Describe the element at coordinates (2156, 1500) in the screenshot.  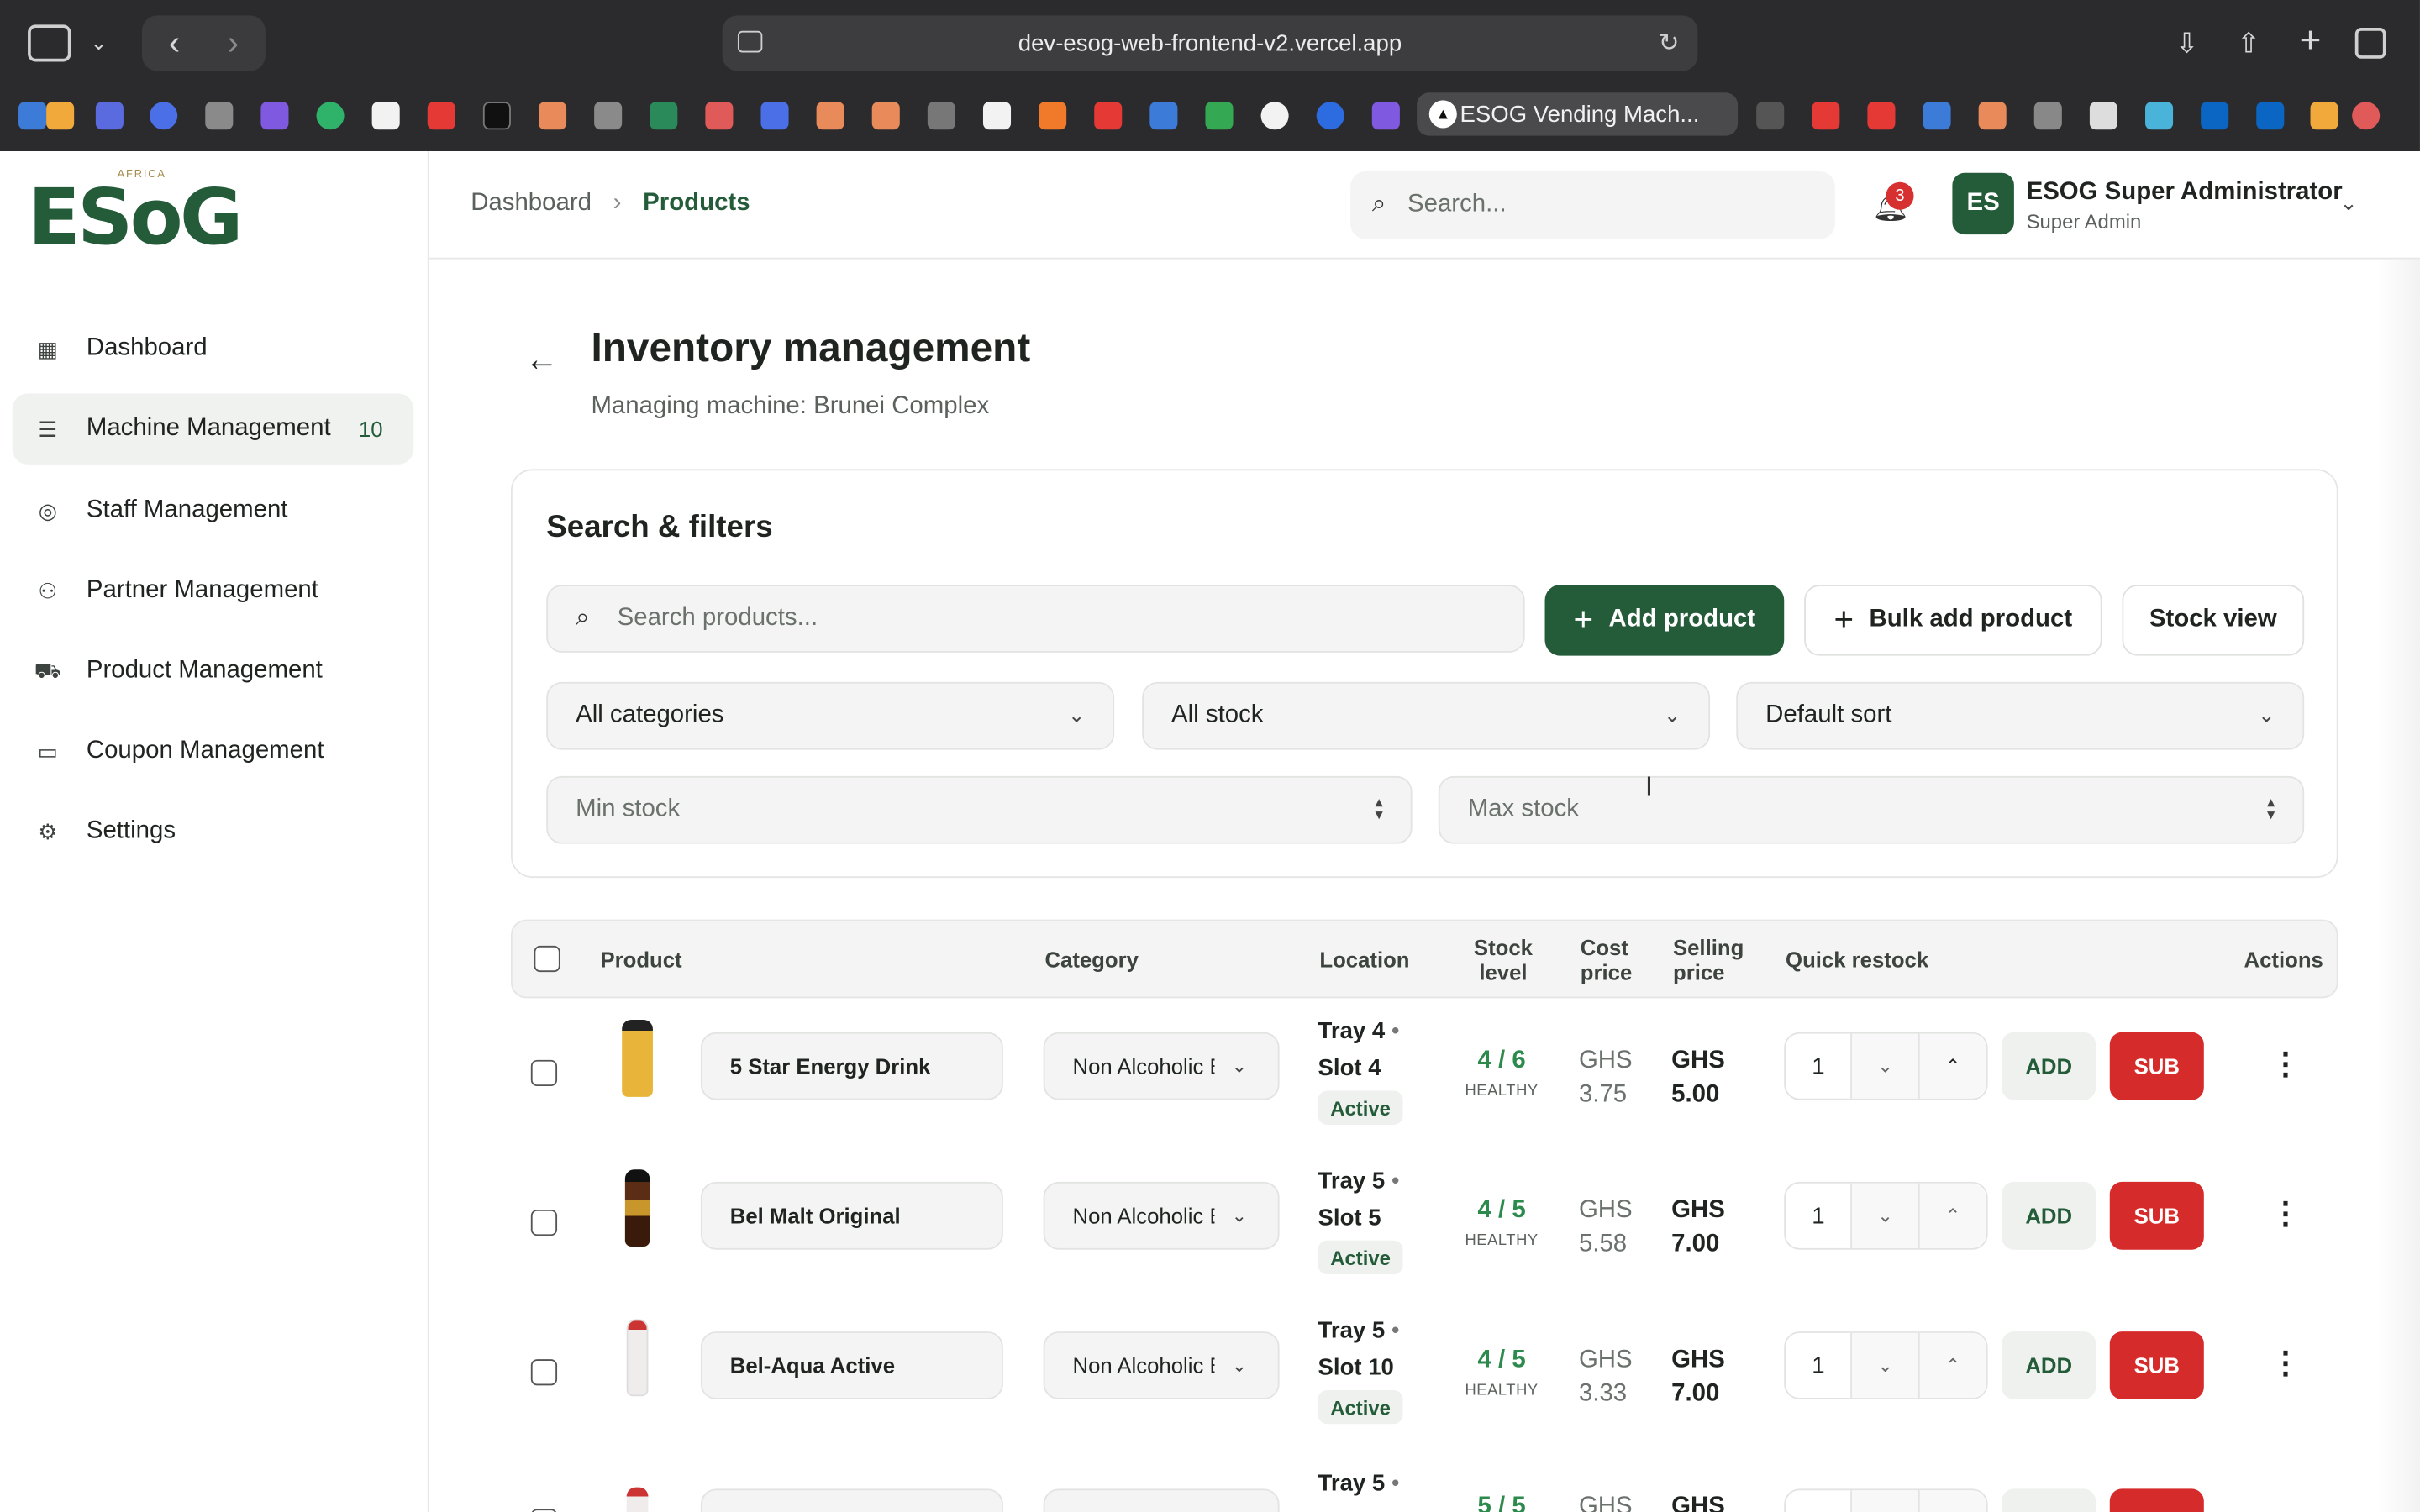
I see `subtract-stock-button` at that location.